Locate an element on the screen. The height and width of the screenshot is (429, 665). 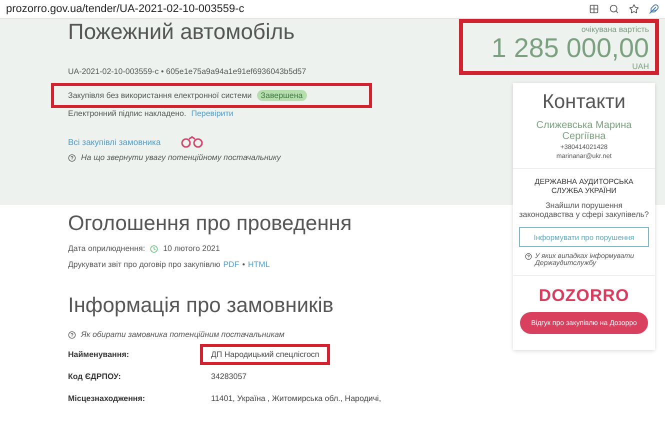
print-text: Друкувати звіт про договір про закупівлю is located at coordinates (144, 264).